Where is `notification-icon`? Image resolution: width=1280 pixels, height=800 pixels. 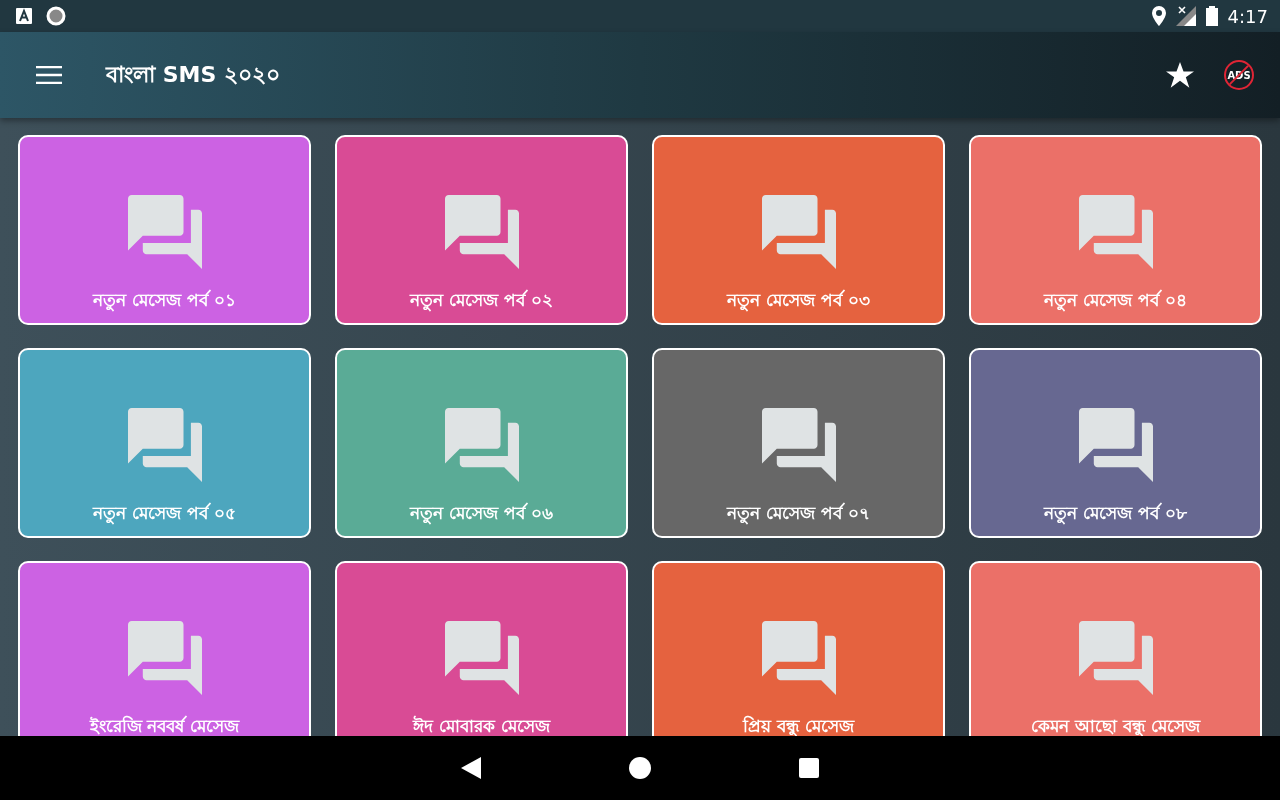 notification-icon is located at coordinates (24, 16).